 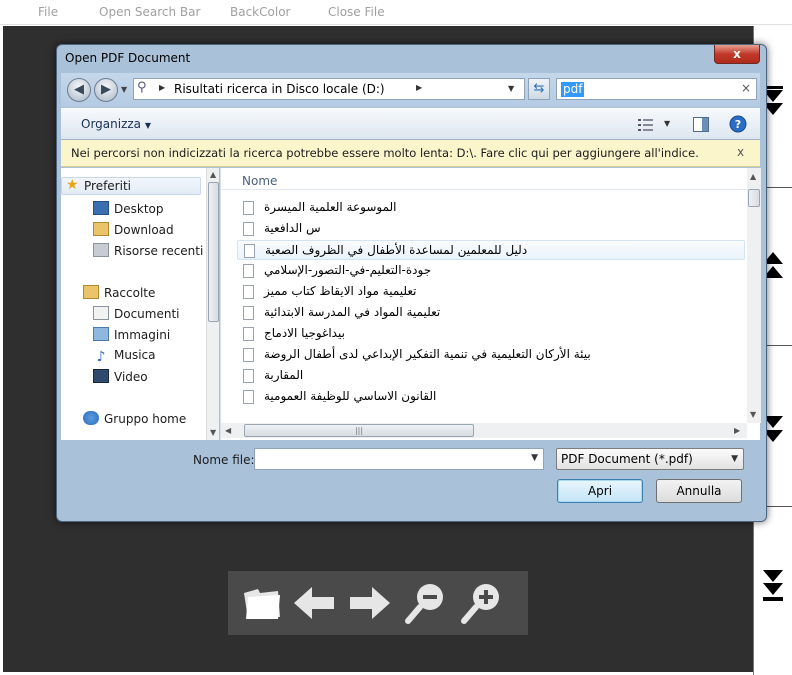 I want to click on last-page-icon, so click(x=773, y=592).